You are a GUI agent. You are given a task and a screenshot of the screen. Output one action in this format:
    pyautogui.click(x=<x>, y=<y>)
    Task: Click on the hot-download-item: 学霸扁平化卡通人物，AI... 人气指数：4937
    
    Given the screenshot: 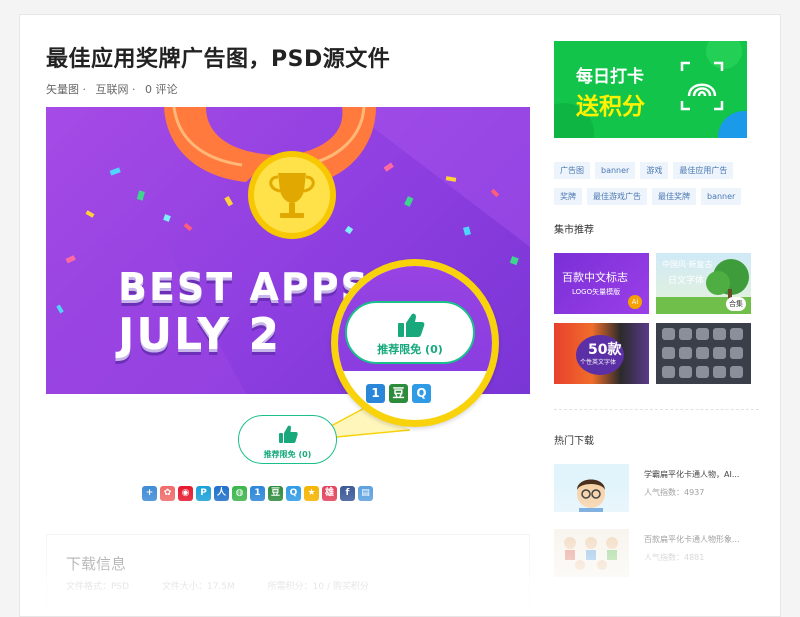 What is the action you would take?
    pyautogui.click(x=659, y=489)
    